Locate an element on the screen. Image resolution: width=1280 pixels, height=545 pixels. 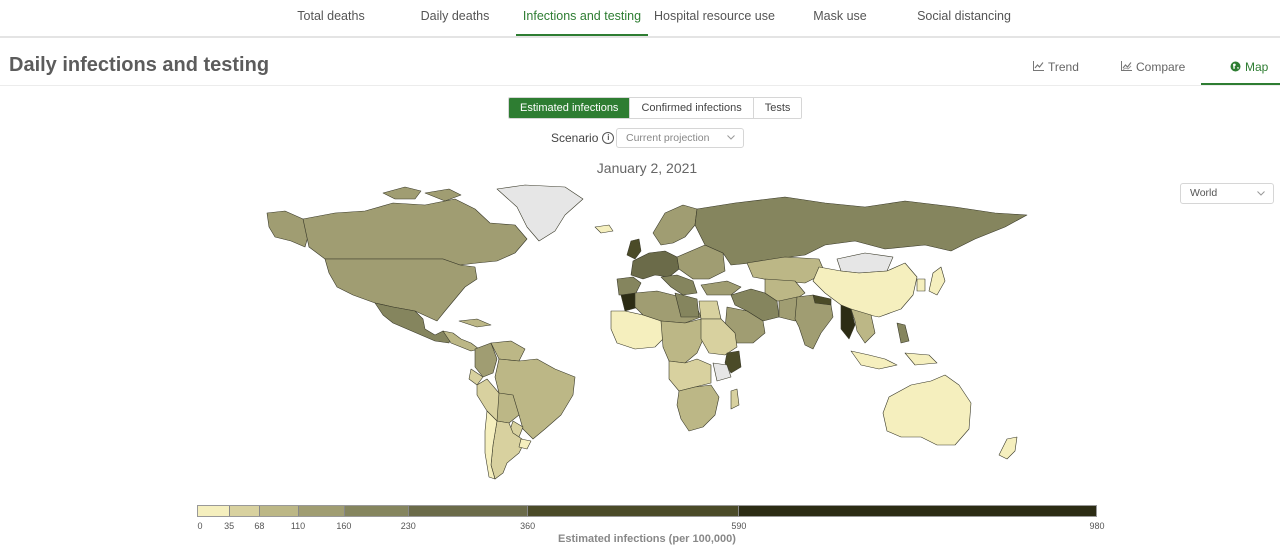
view-tab-trend: Trend is located at coordinates (1056, 70).